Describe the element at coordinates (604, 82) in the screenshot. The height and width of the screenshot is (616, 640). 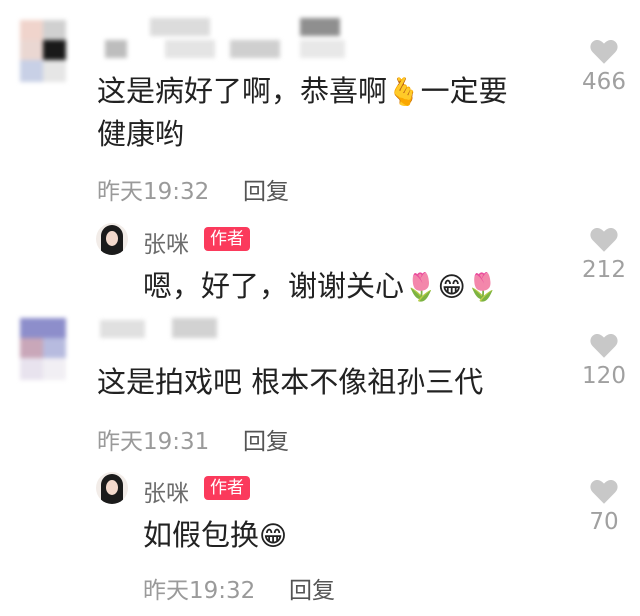
I see `like-count: 466` at that location.